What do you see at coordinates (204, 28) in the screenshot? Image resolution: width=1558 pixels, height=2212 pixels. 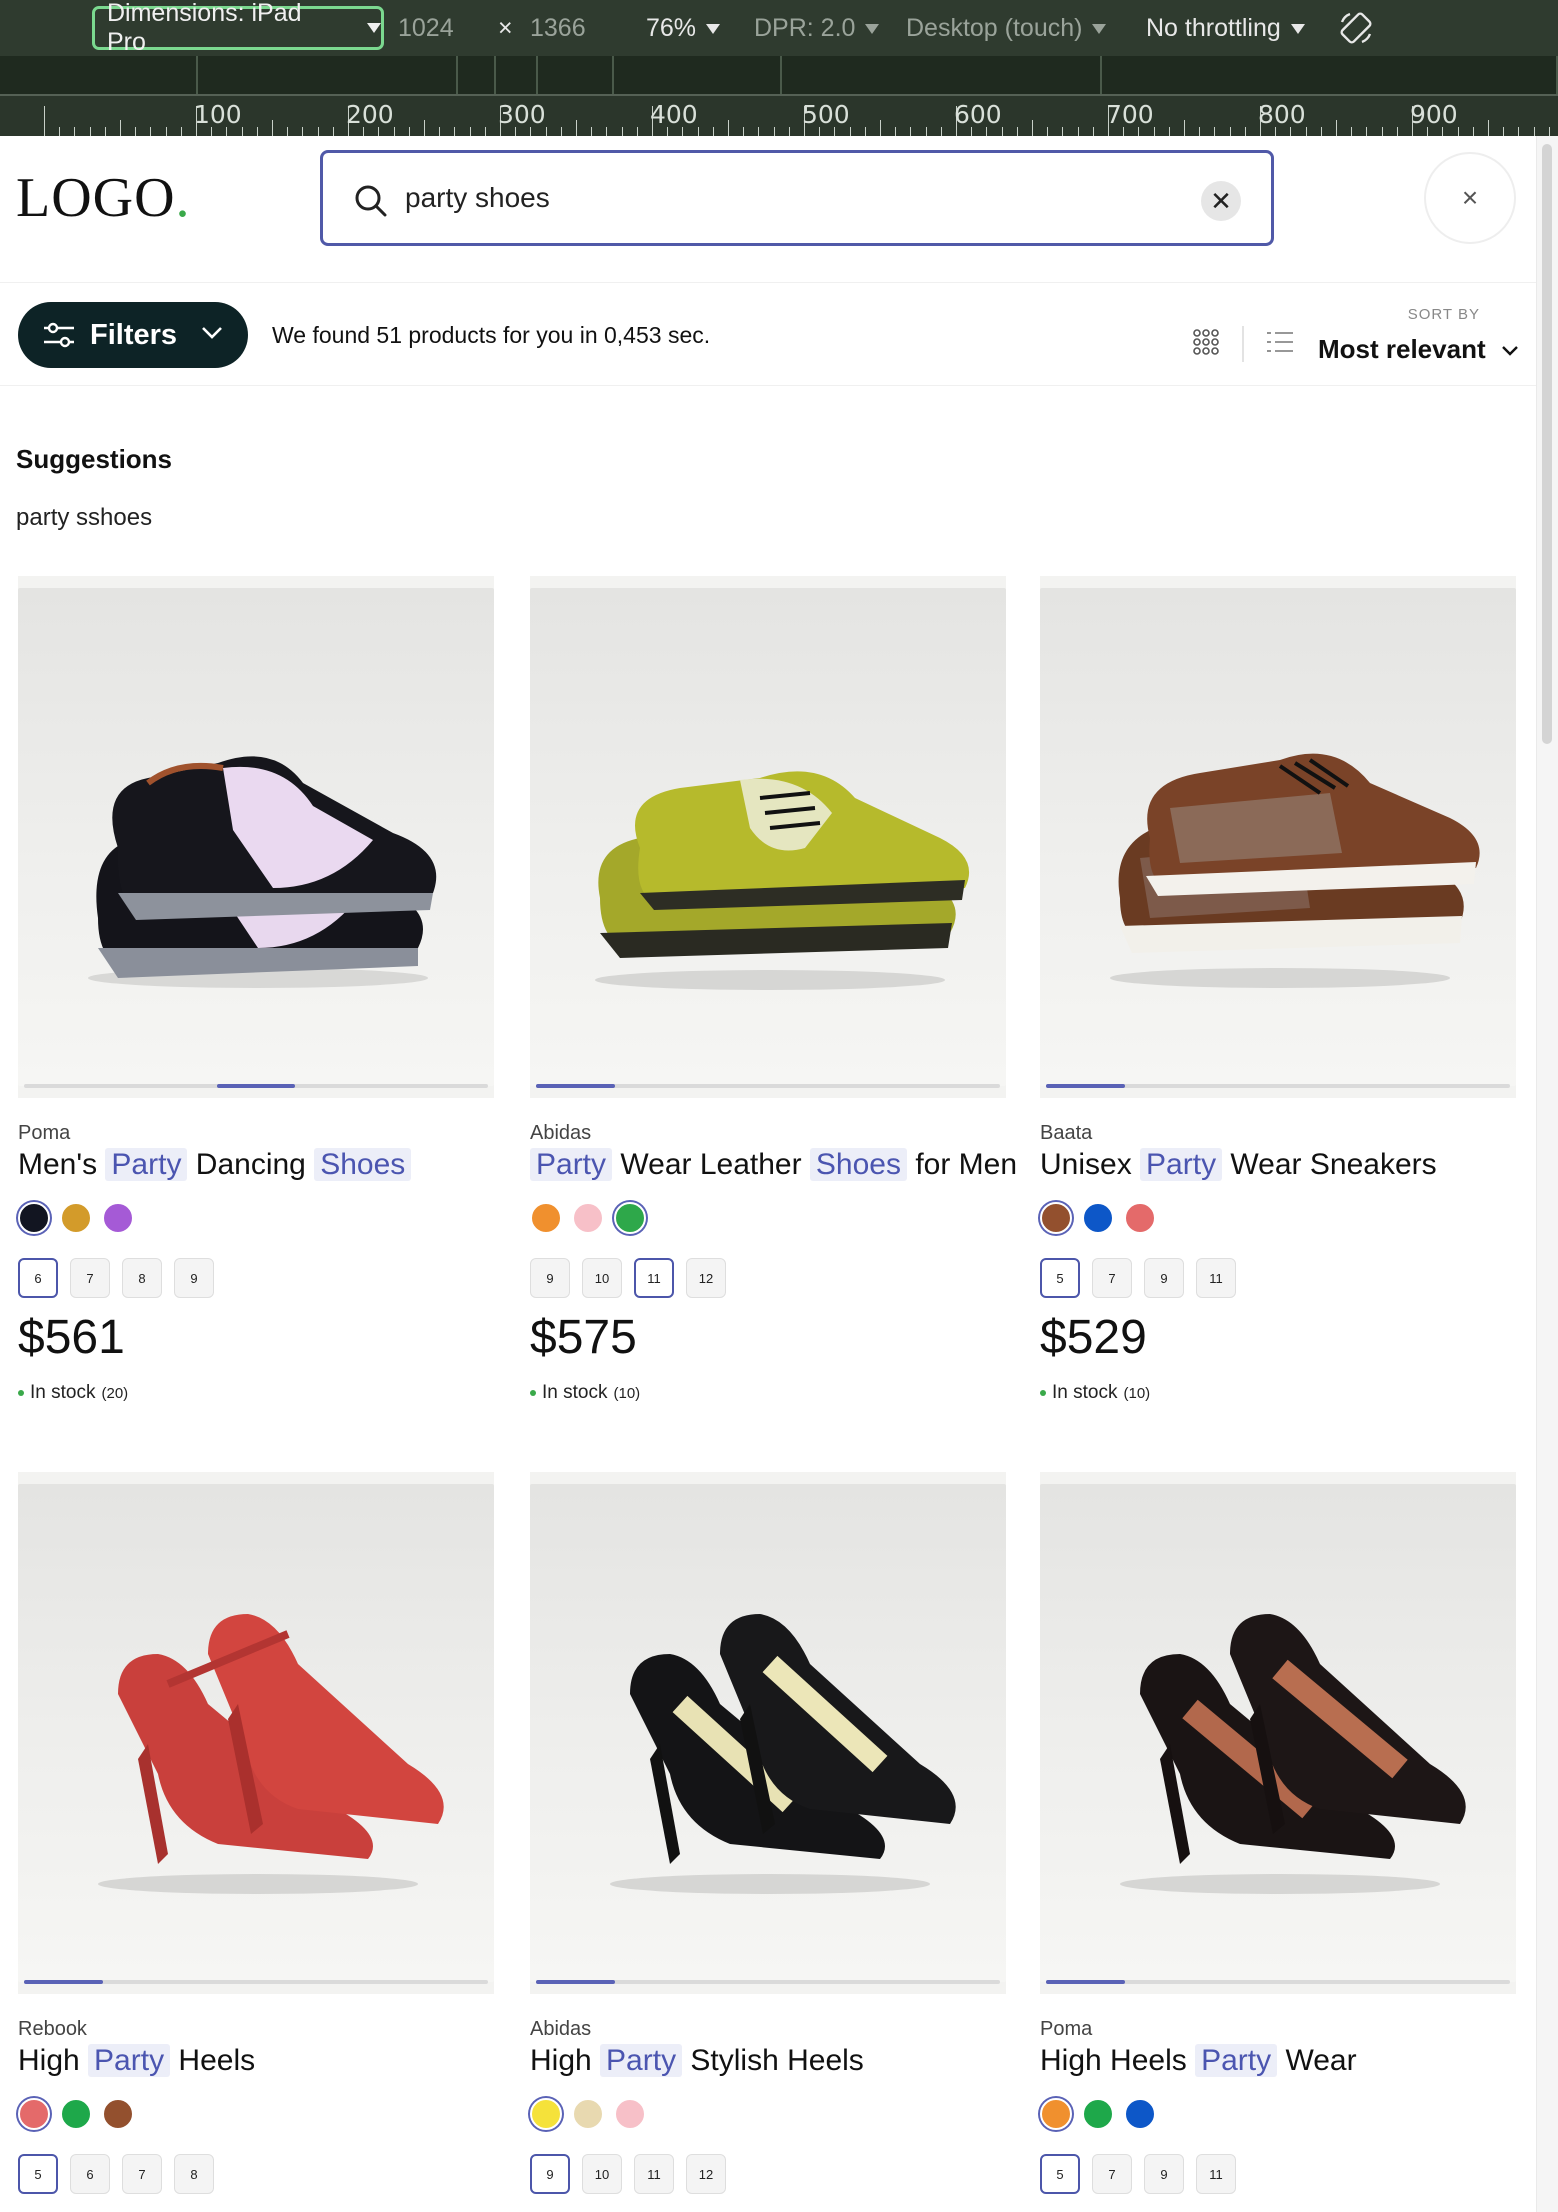 I see `dimensions-label: Dimensions: iPad Pro` at bounding box center [204, 28].